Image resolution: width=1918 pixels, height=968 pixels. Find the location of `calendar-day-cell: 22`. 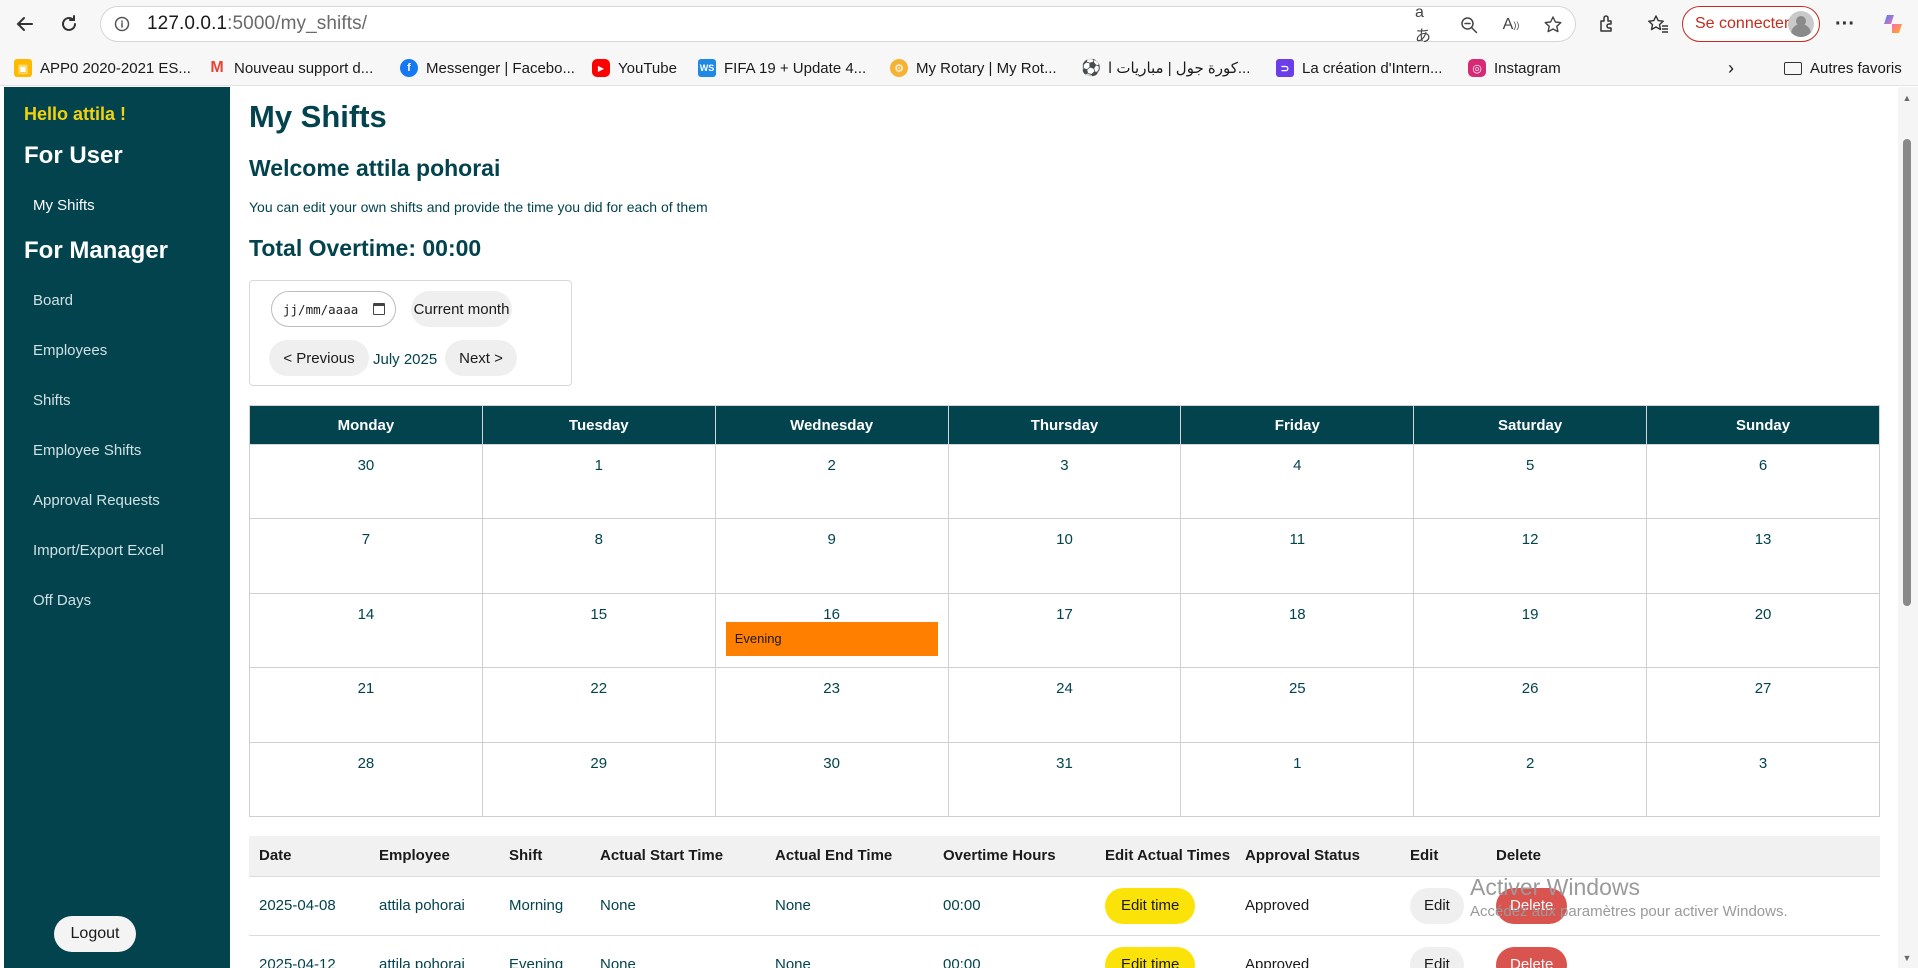

calendar-day-cell: 22 is located at coordinates (598, 705).